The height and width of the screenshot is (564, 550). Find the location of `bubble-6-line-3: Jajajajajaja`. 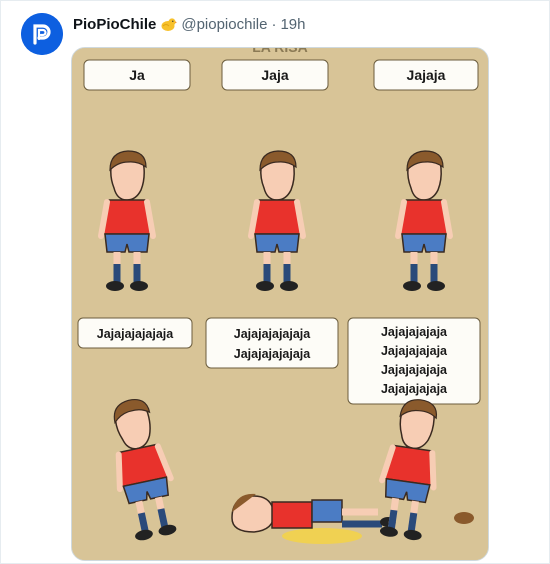

bubble-6-line-3: Jajajajajaja is located at coordinates (414, 370).